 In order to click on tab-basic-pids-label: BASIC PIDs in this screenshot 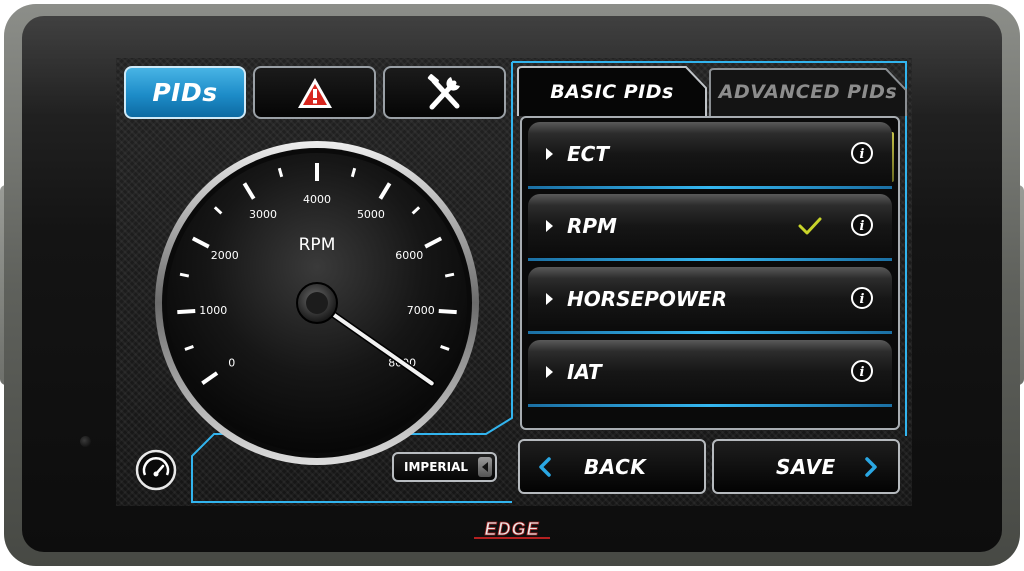, I will do `click(612, 92)`.